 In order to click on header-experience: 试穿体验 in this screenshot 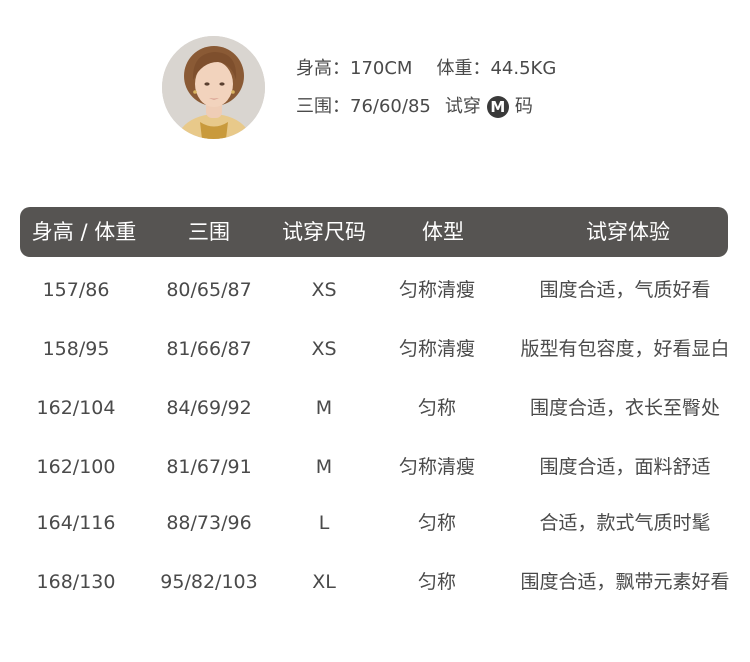, I will do `click(628, 232)`.